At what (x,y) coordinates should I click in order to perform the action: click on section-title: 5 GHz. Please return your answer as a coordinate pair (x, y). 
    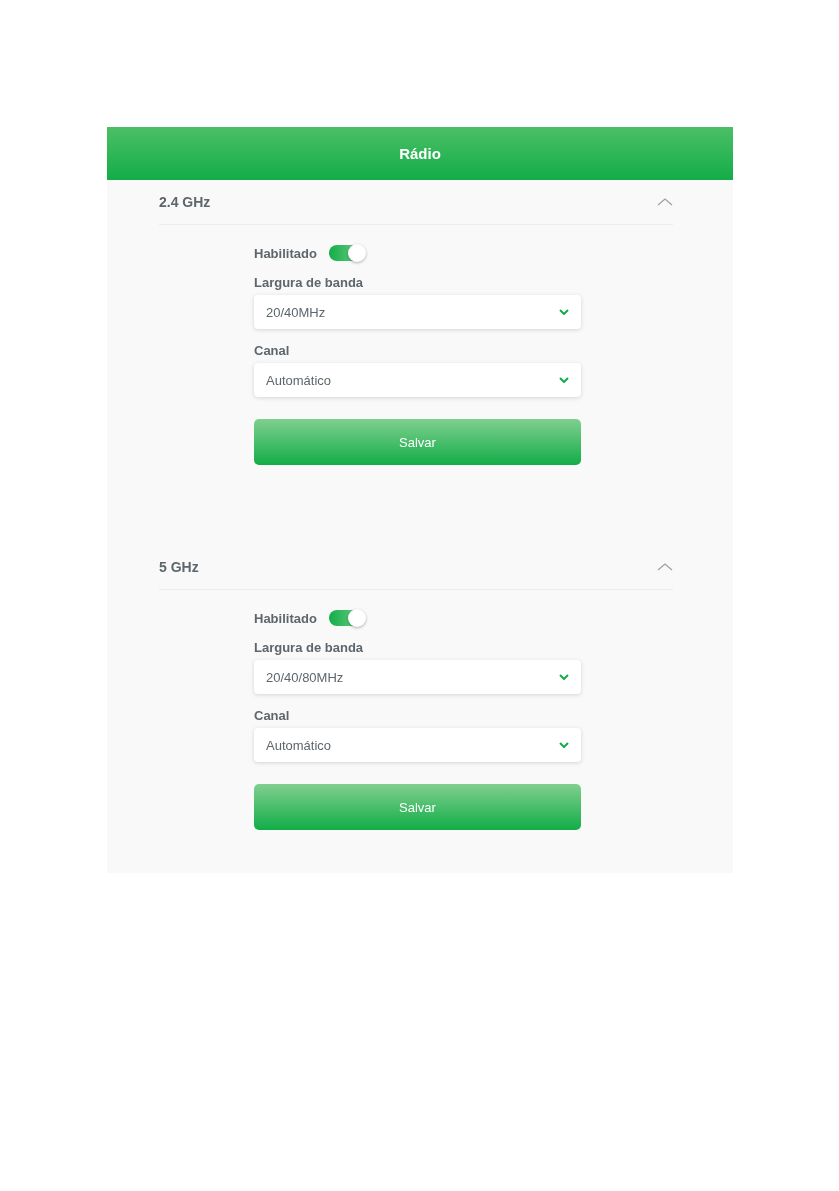
    Looking at the image, I should click on (179, 567).